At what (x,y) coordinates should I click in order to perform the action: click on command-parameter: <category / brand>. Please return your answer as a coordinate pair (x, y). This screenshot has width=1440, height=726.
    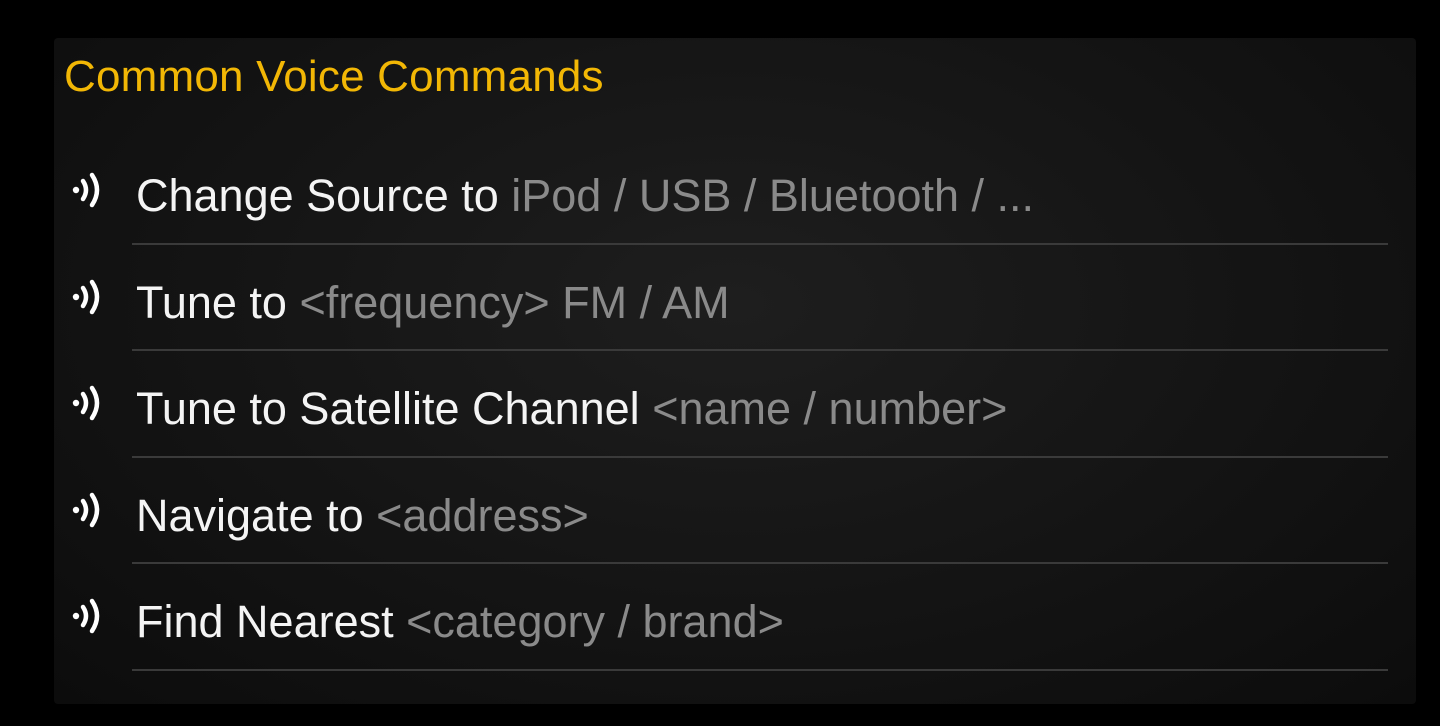
    Looking at the image, I should click on (595, 621).